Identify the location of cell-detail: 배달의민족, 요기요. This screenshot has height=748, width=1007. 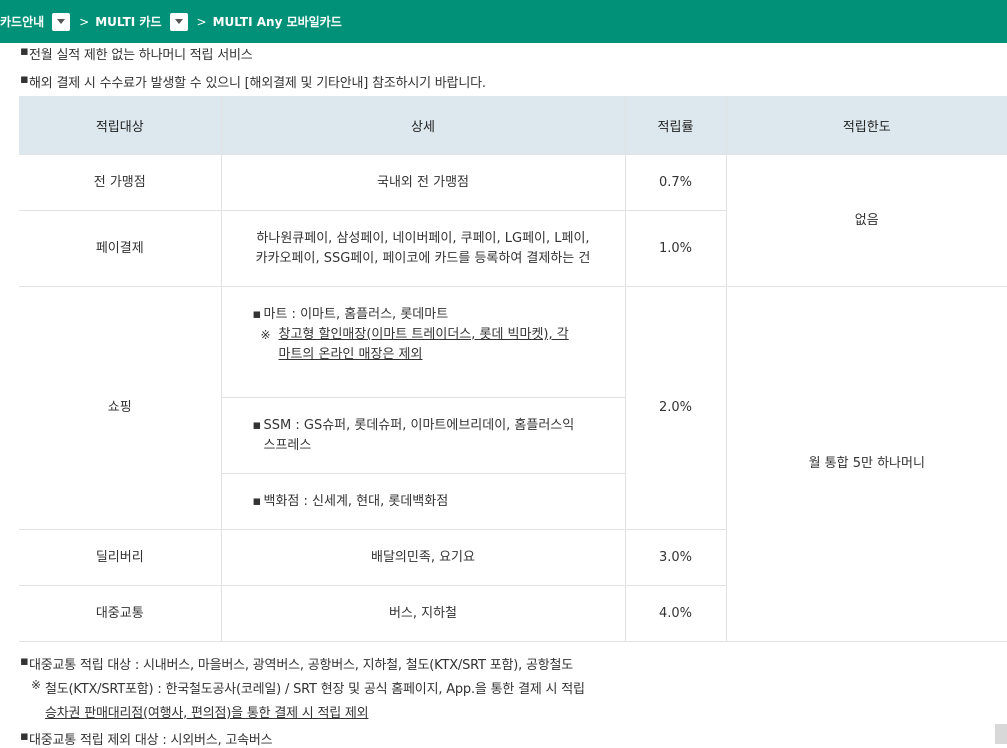
(423, 557).